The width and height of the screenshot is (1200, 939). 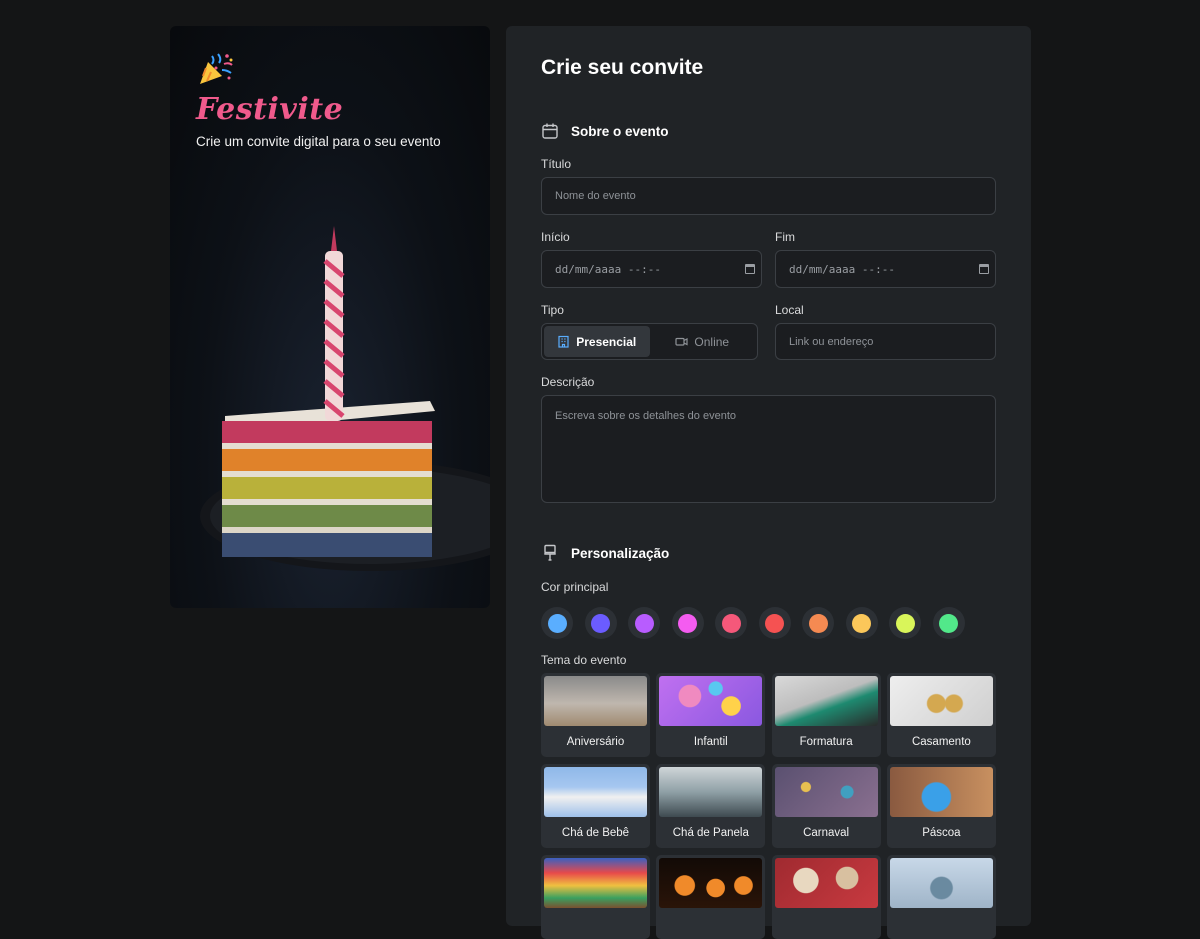 I want to click on theme-option: Infantil, so click(x=711, y=715).